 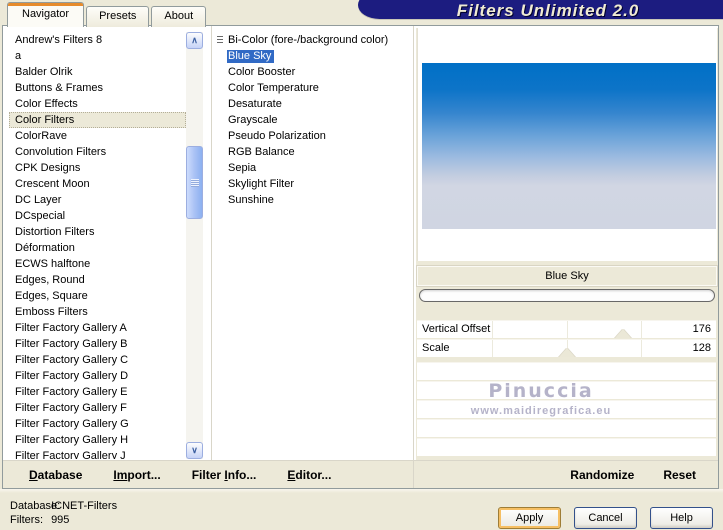 I want to click on category-item: Balder Olrik, so click(x=97, y=72).